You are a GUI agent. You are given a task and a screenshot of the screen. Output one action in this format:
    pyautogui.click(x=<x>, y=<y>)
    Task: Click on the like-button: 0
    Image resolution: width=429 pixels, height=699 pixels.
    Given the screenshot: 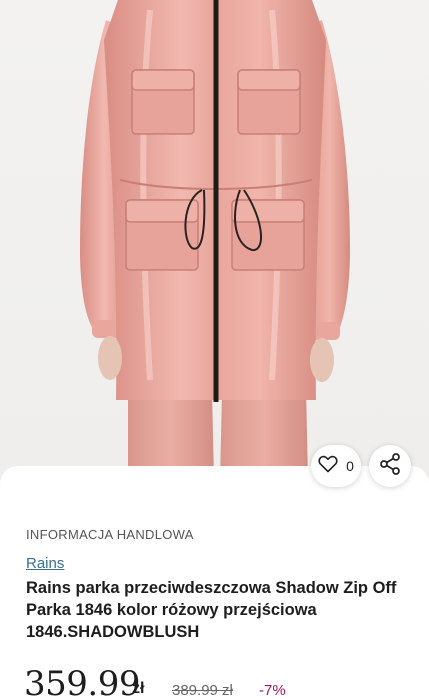 What is the action you would take?
    pyautogui.click(x=336, y=466)
    